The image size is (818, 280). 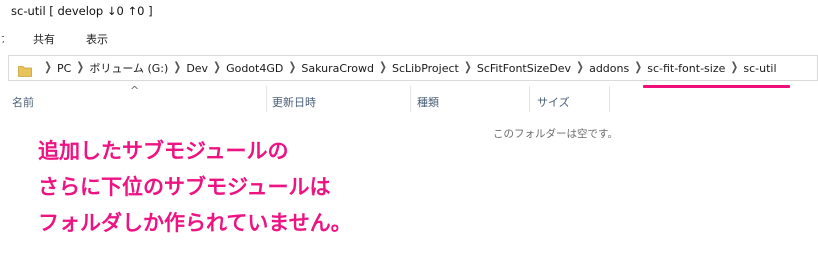 I want to click on ribbon-file-tab-edge: ァ, so click(x=2, y=37).